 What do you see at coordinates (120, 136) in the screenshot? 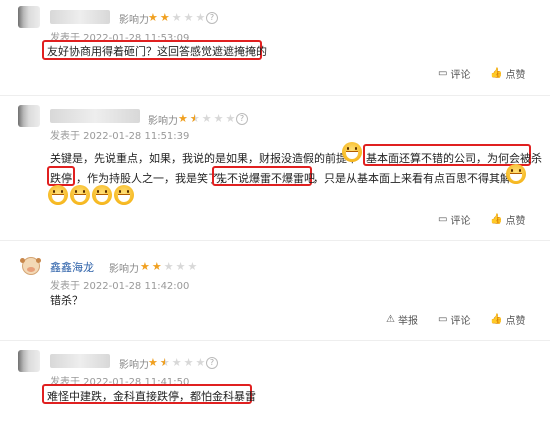
I see `post-time: 发表于 2022-01-28 11:51:39` at bounding box center [120, 136].